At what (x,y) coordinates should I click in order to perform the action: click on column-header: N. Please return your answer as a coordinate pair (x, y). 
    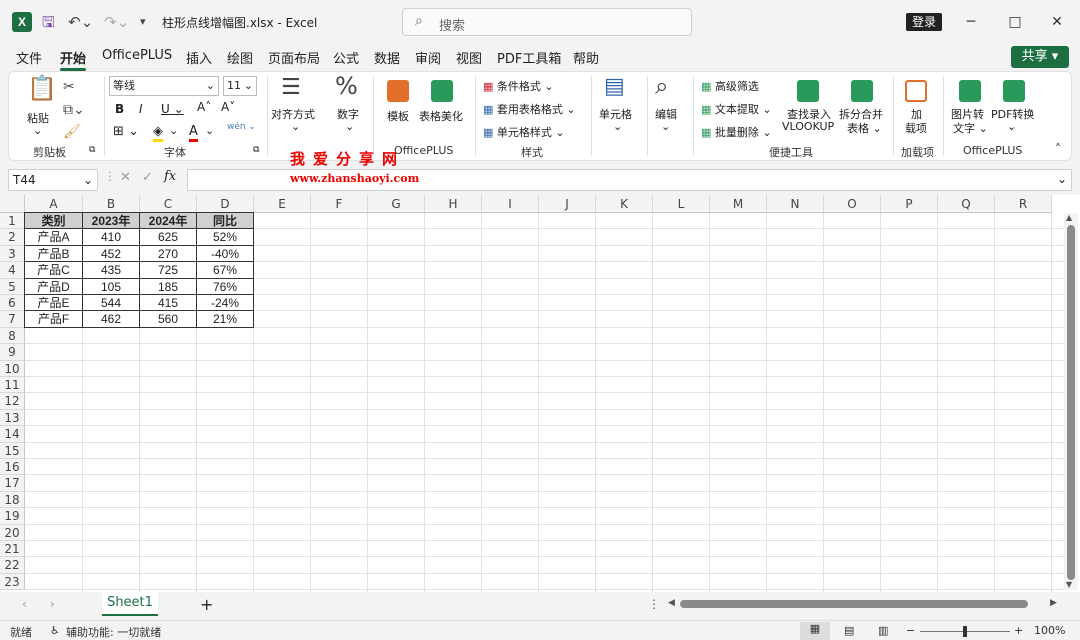
    Looking at the image, I should click on (795, 204).